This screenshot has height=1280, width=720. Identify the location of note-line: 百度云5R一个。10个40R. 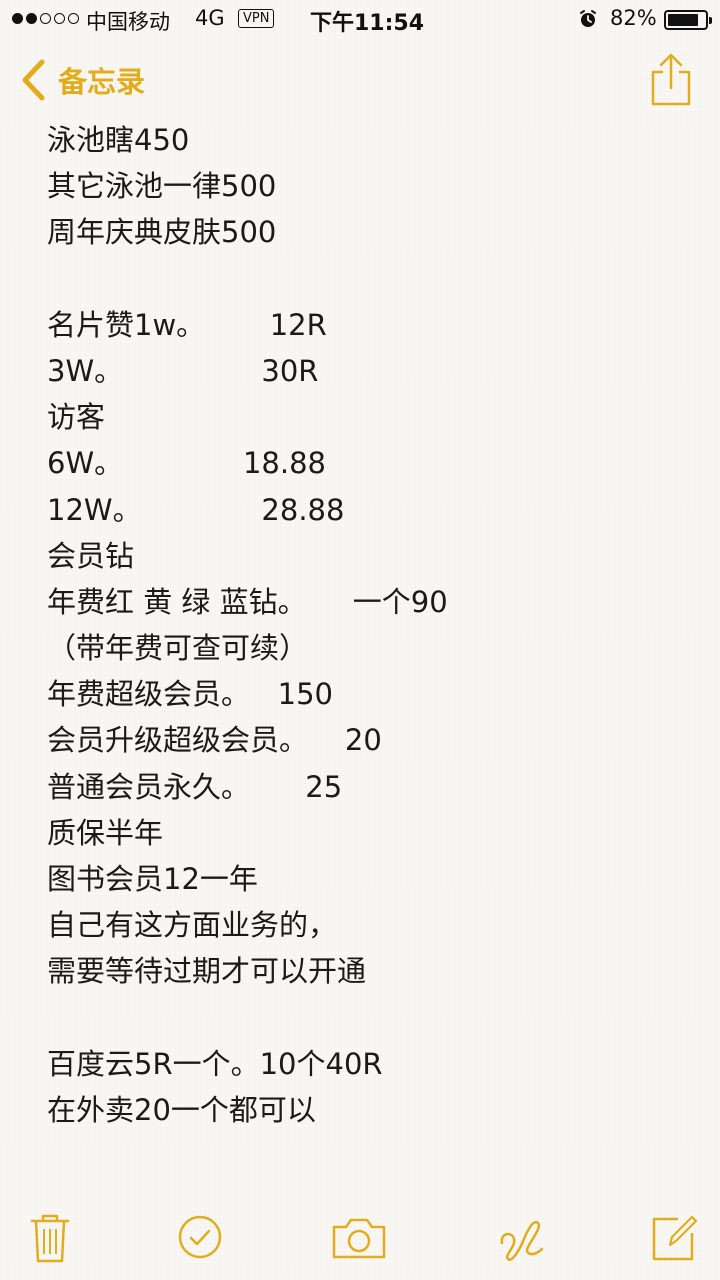
(215, 1063).